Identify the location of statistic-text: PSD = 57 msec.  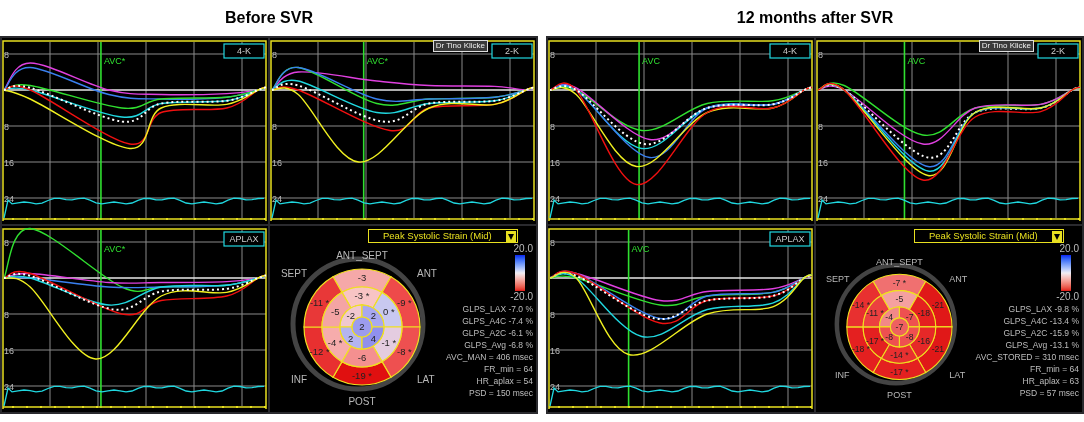
(1049, 393).